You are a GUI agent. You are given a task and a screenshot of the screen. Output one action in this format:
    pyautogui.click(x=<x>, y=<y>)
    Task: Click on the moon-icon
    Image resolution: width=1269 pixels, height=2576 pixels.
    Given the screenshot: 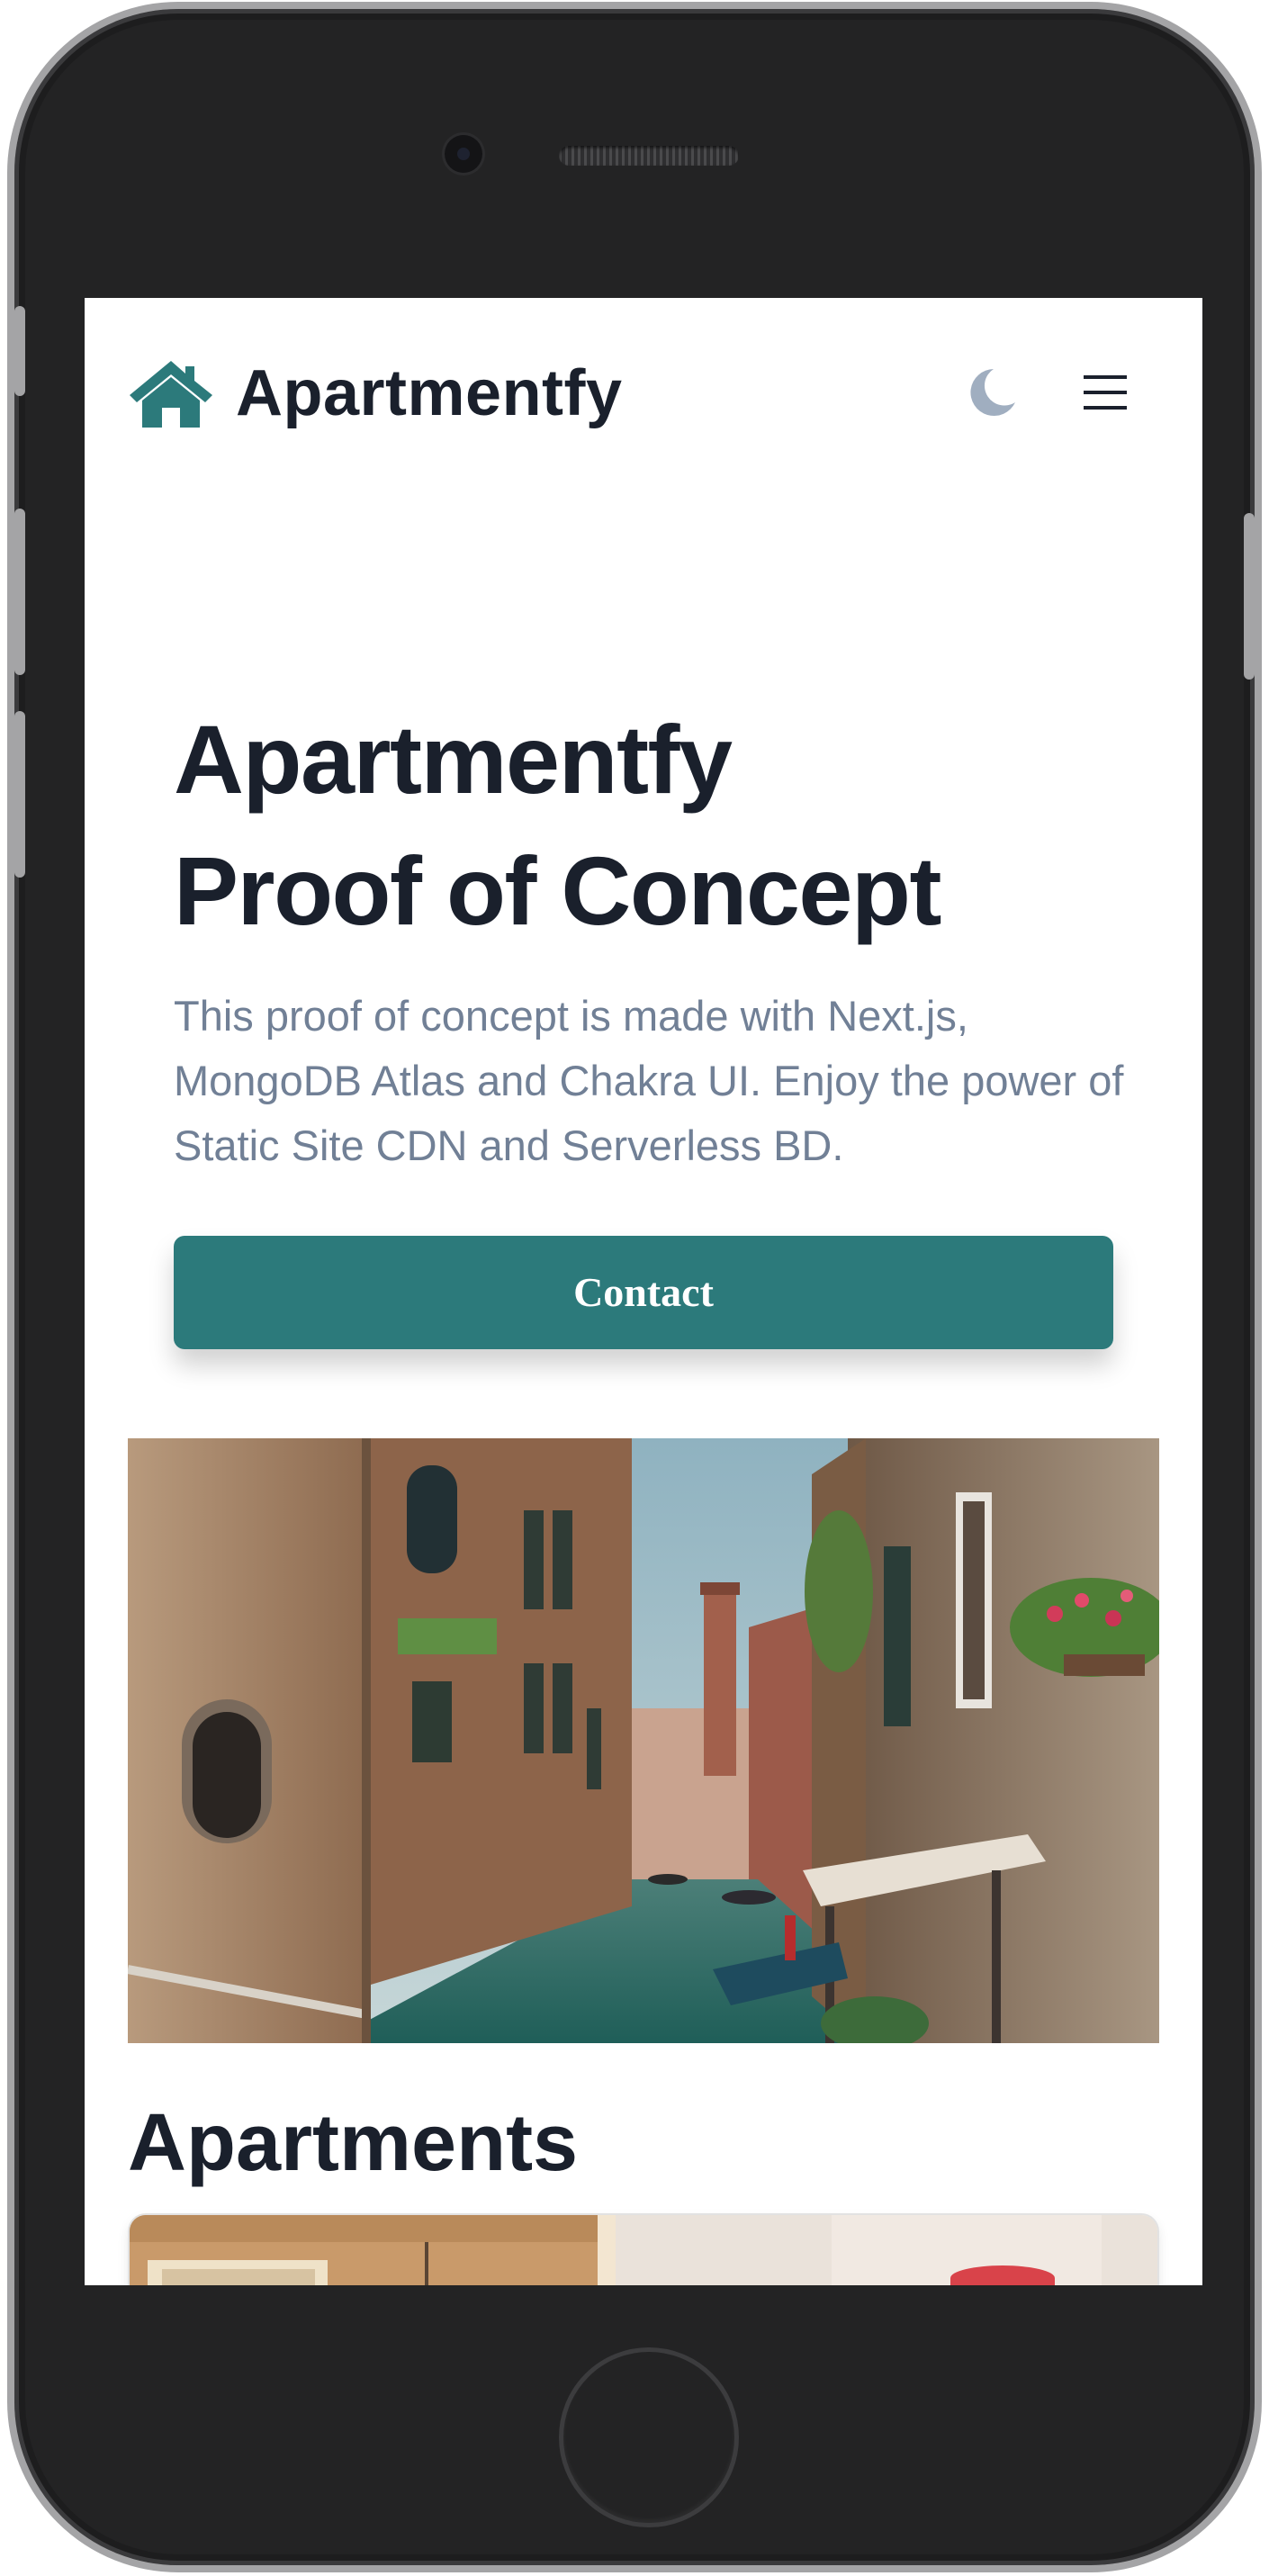 What is the action you would take?
    pyautogui.click(x=992, y=392)
    